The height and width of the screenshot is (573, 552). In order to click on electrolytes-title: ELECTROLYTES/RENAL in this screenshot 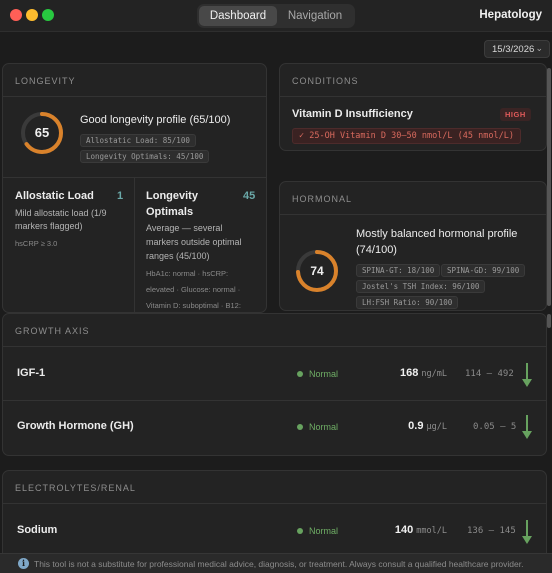, I will do `click(75, 488)`.